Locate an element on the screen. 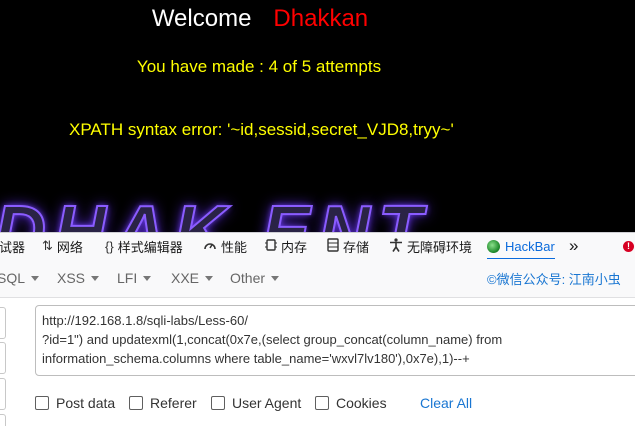 The height and width of the screenshot is (426, 635). menu-sql: SQL is located at coordinates (20, 278).